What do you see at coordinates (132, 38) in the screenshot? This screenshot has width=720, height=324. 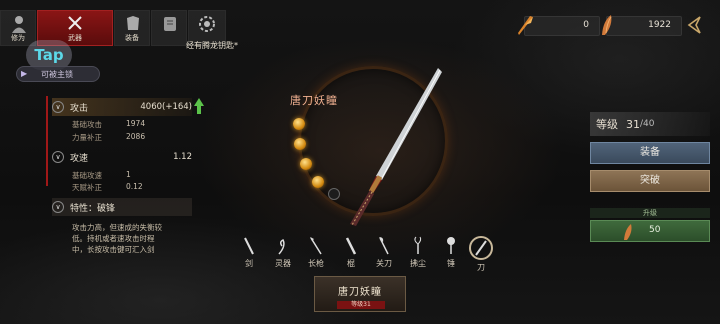 I see `tab-label: 装备` at bounding box center [132, 38].